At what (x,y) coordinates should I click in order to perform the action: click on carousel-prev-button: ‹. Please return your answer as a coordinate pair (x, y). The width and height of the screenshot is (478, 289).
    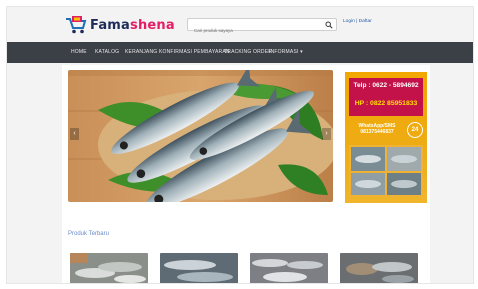
    Looking at the image, I should click on (74, 134).